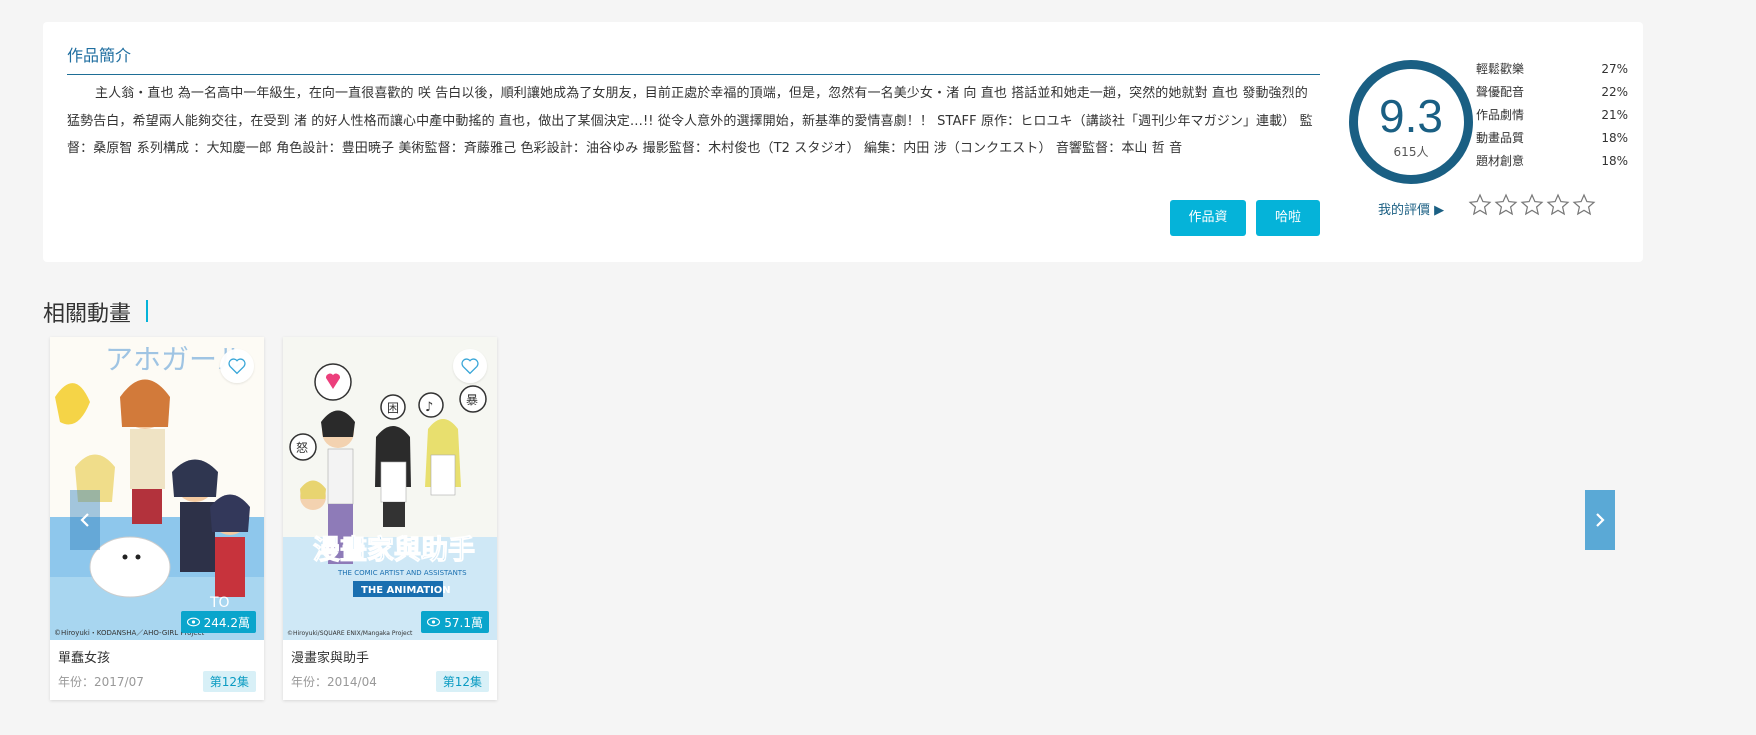 This screenshot has height=735, width=1756. Describe the element at coordinates (472, 400) in the screenshot. I see `svg-text: 暴` at that location.